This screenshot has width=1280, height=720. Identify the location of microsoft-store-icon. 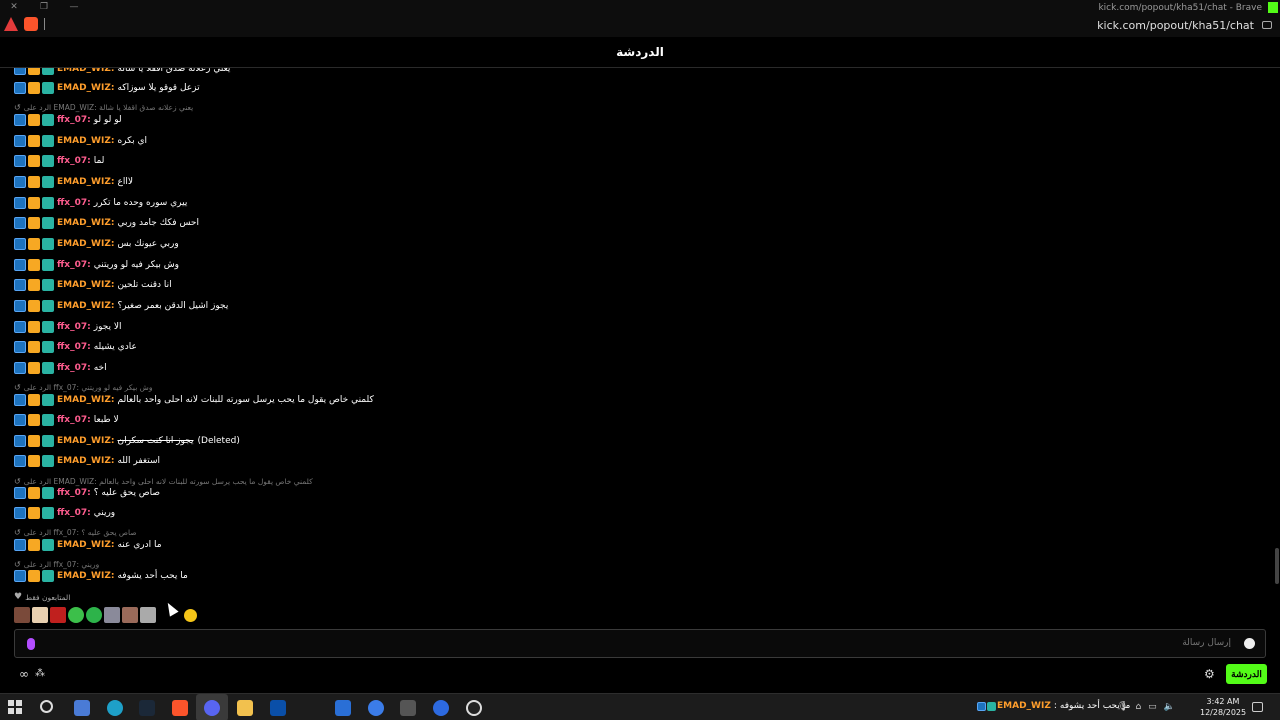
(278, 708).